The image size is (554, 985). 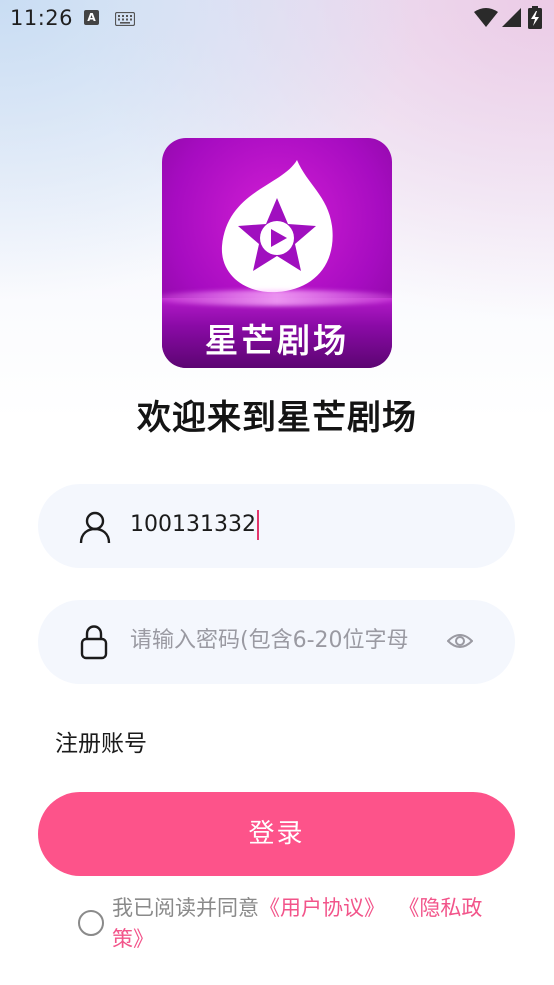 I want to click on username-field: 100131332, so click(x=276, y=526).